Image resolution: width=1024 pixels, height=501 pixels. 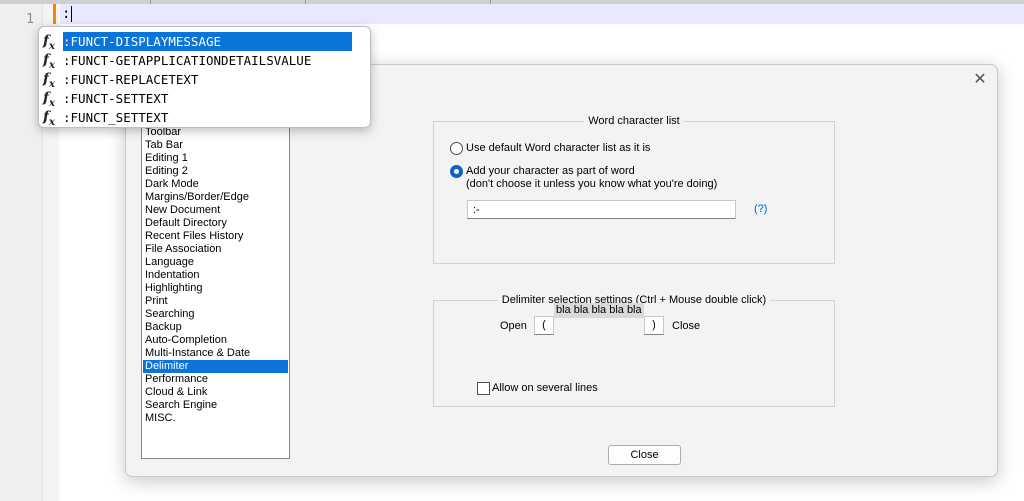 I want to click on current-line-highlight, so click(x=542, y=14).